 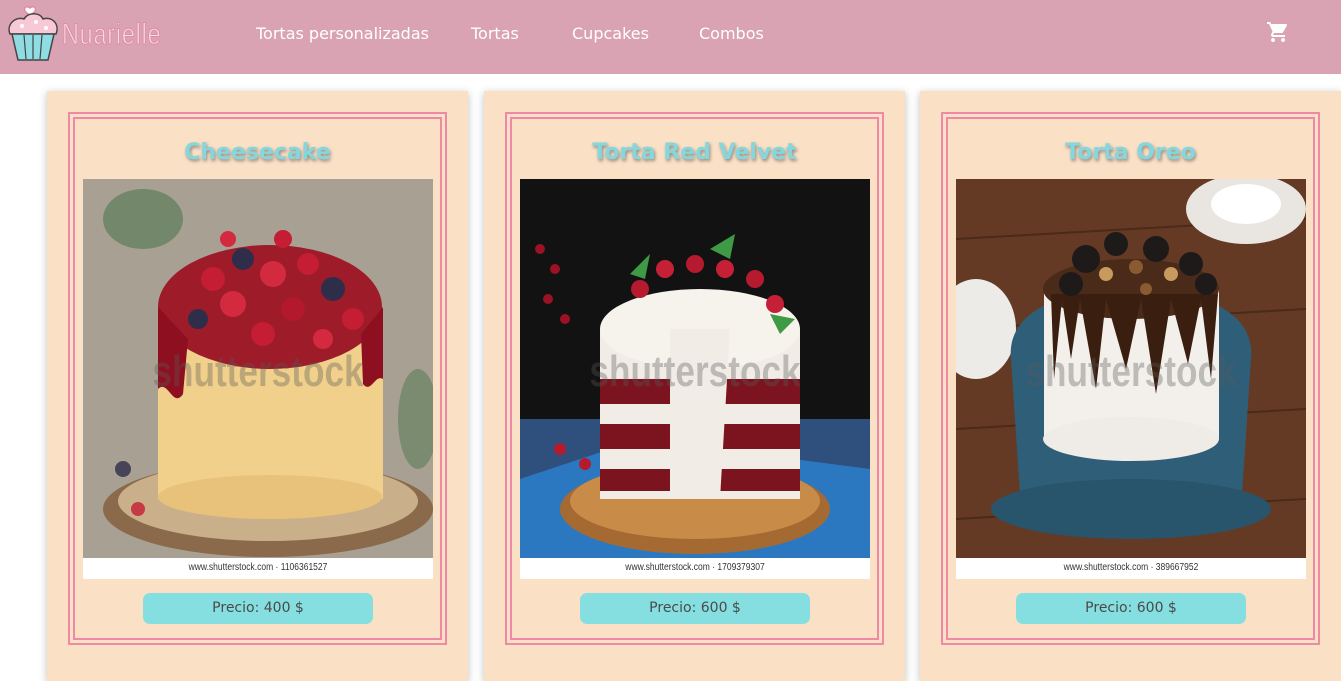 What do you see at coordinates (694, 152) in the screenshot?
I see `product-title: Torta Red Velvet` at bounding box center [694, 152].